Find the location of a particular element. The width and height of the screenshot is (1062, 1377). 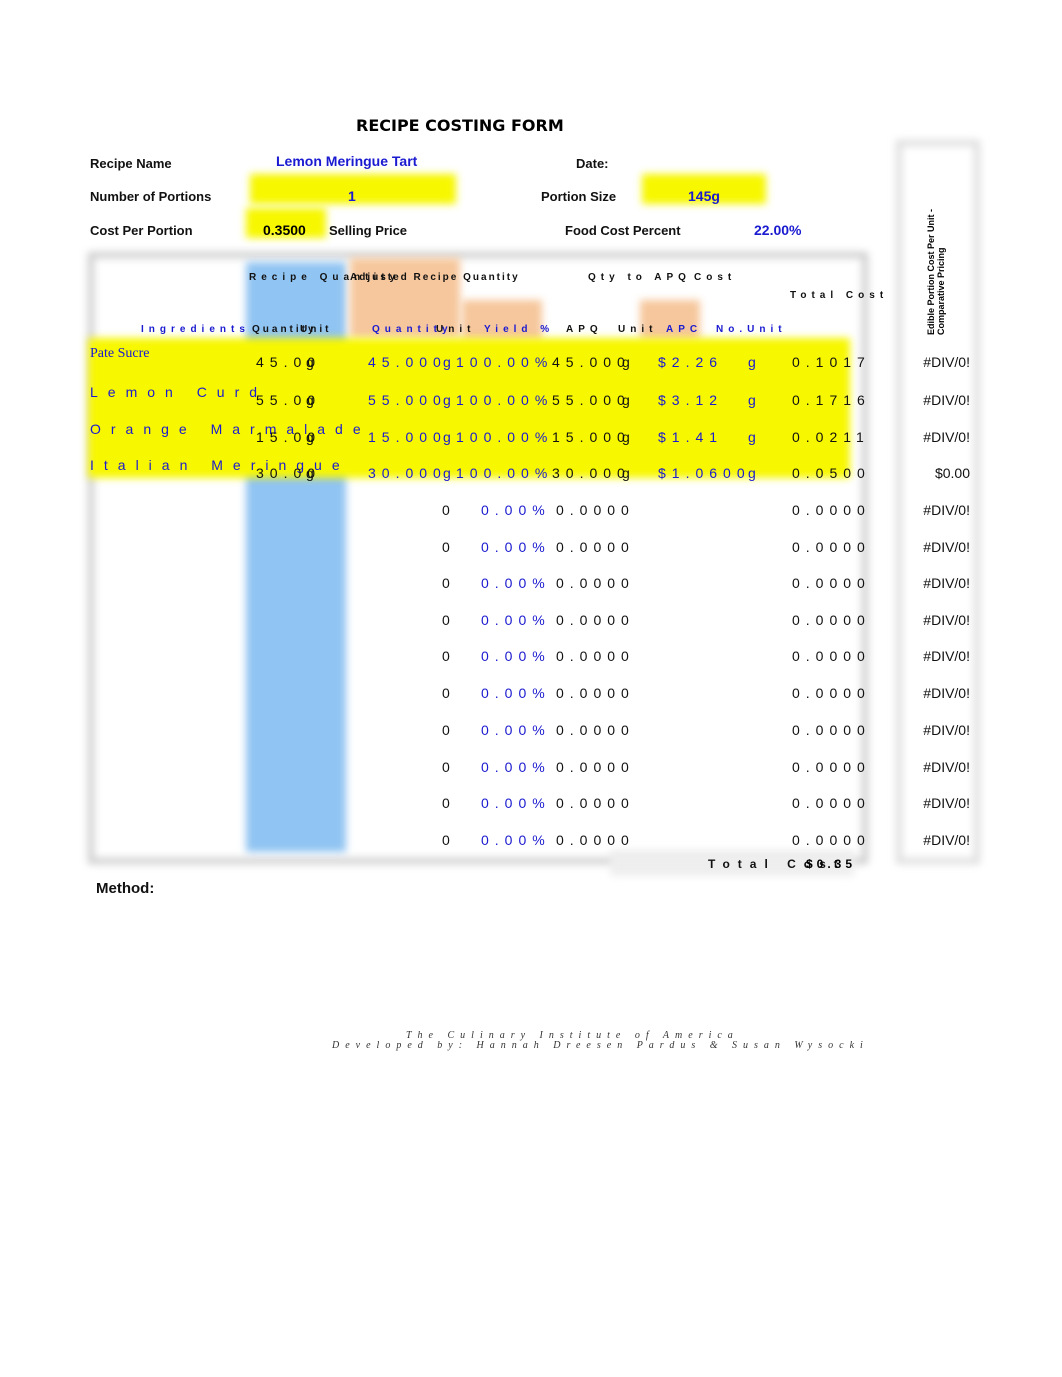

col-yield: Yield % is located at coordinates (519, 329).